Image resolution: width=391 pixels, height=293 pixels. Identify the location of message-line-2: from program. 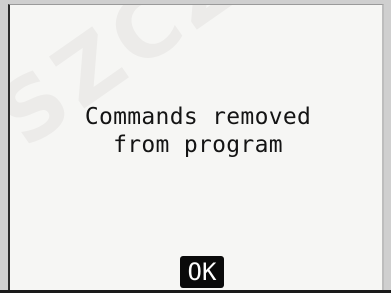
(198, 145).